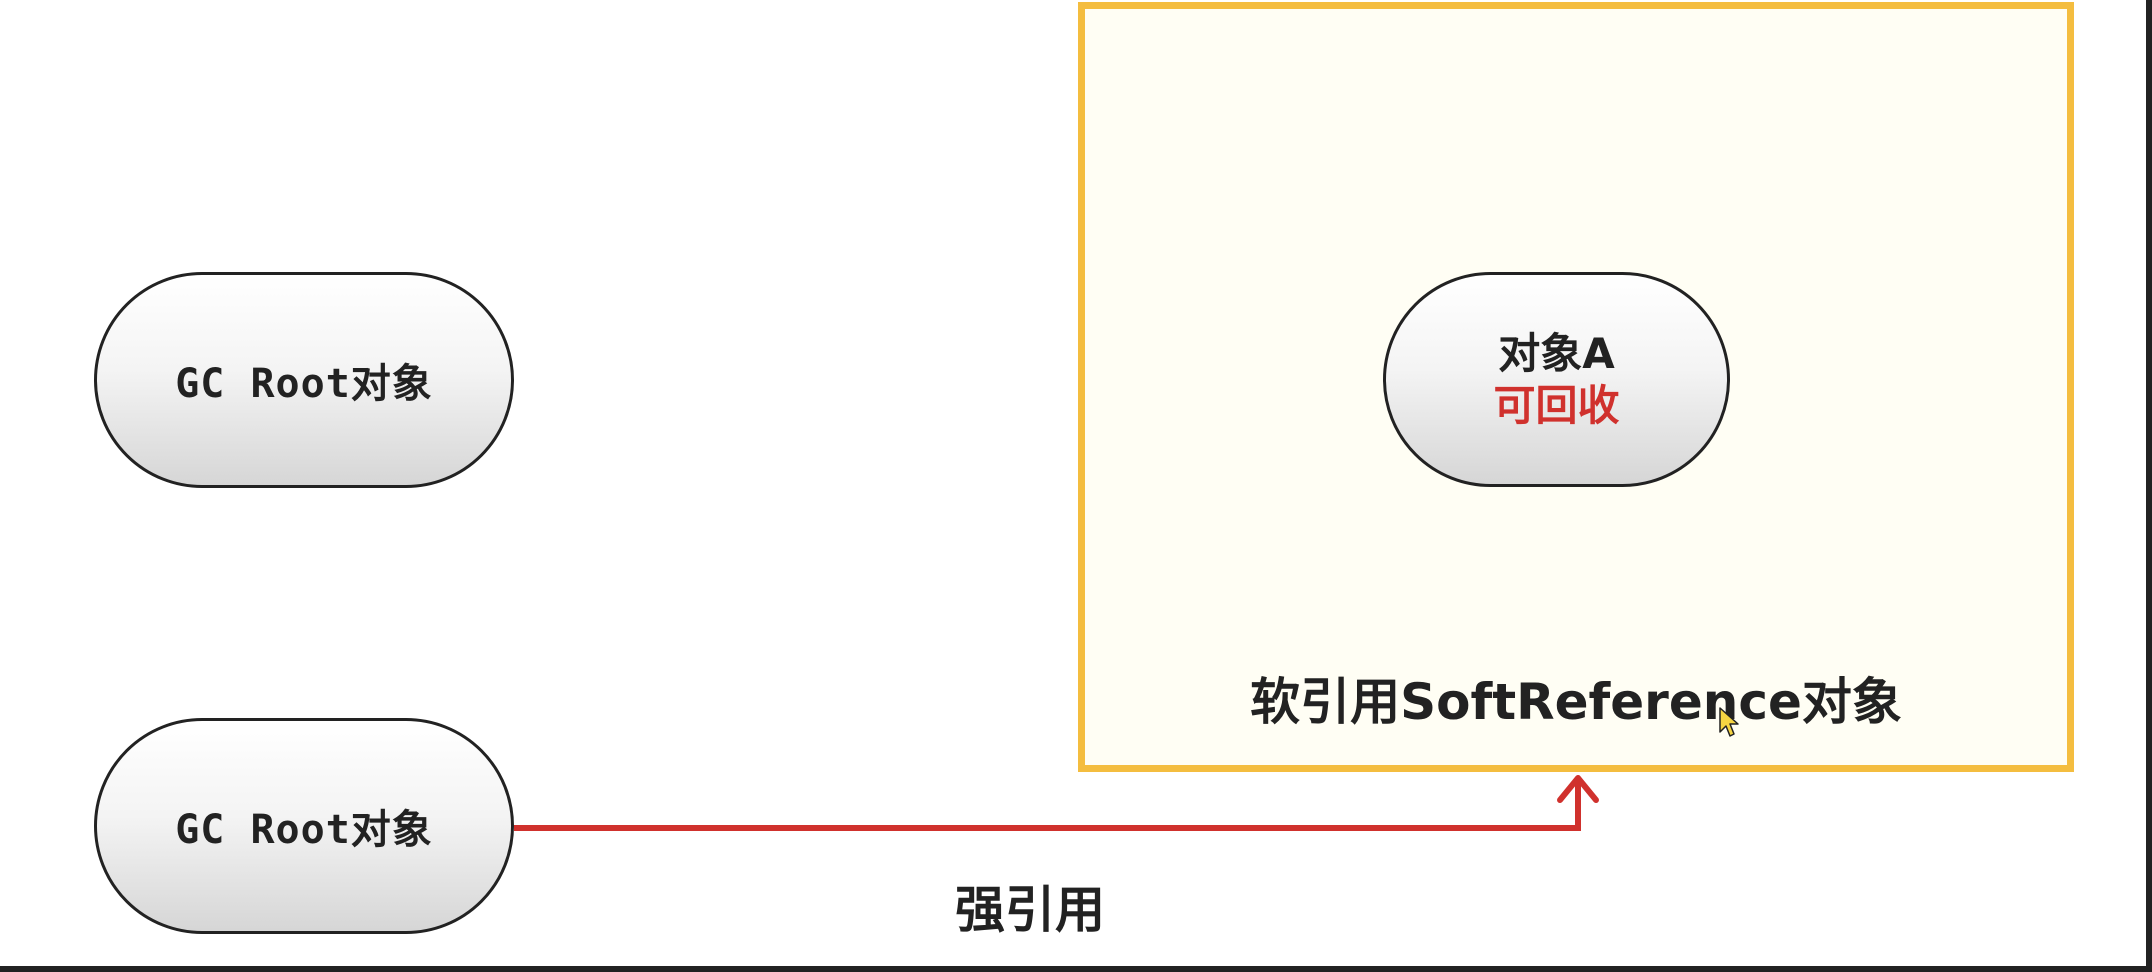 This screenshot has width=2152, height=972. I want to click on strong-reference-label: 强引用, so click(1030, 910).